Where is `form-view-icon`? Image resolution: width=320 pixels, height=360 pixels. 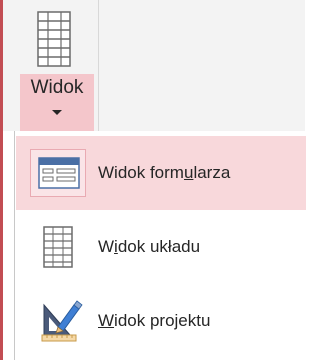 form-view-icon is located at coordinates (58, 173).